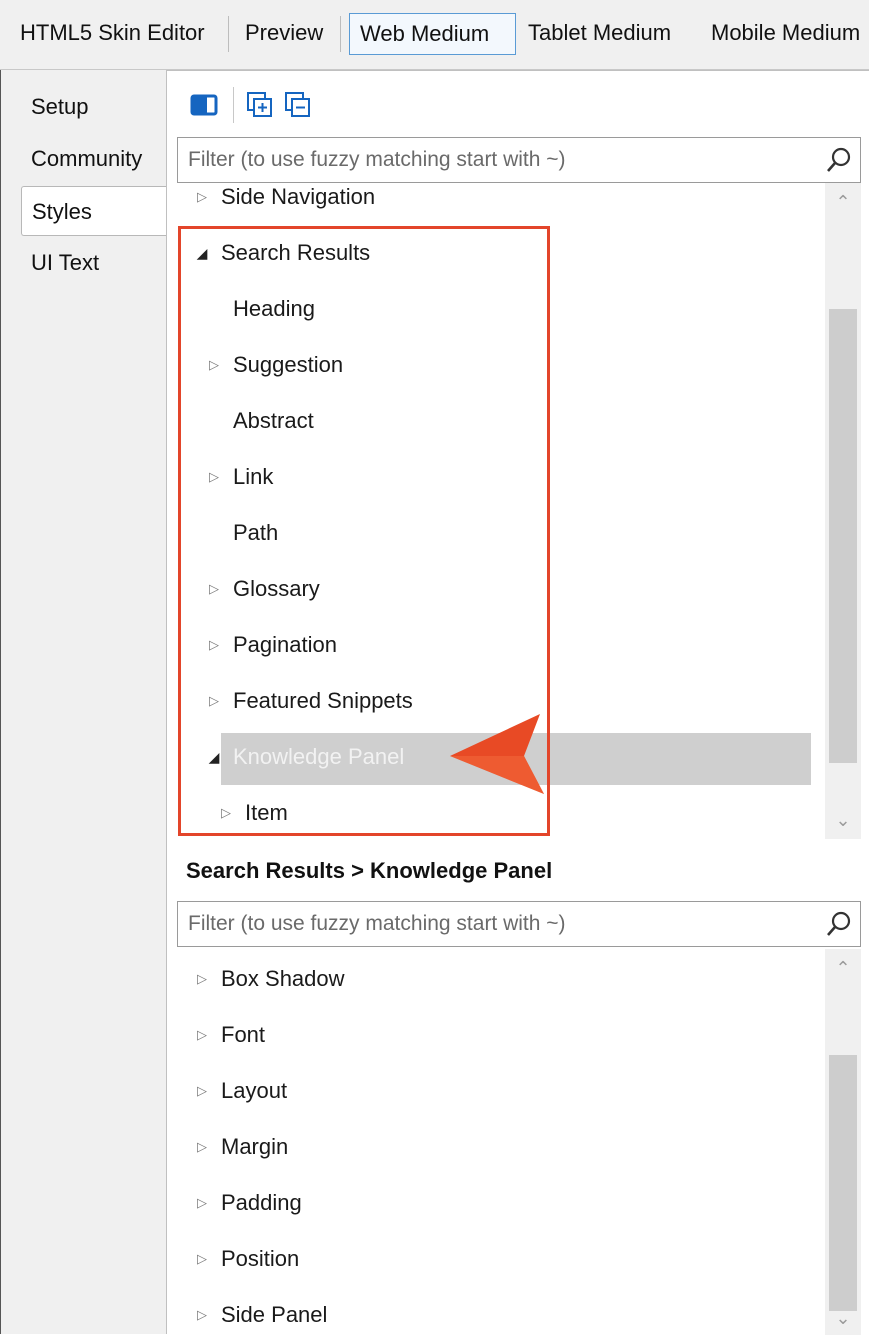  I want to click on tree-item-search-results: ◢ Search Results, so click(497, 253).